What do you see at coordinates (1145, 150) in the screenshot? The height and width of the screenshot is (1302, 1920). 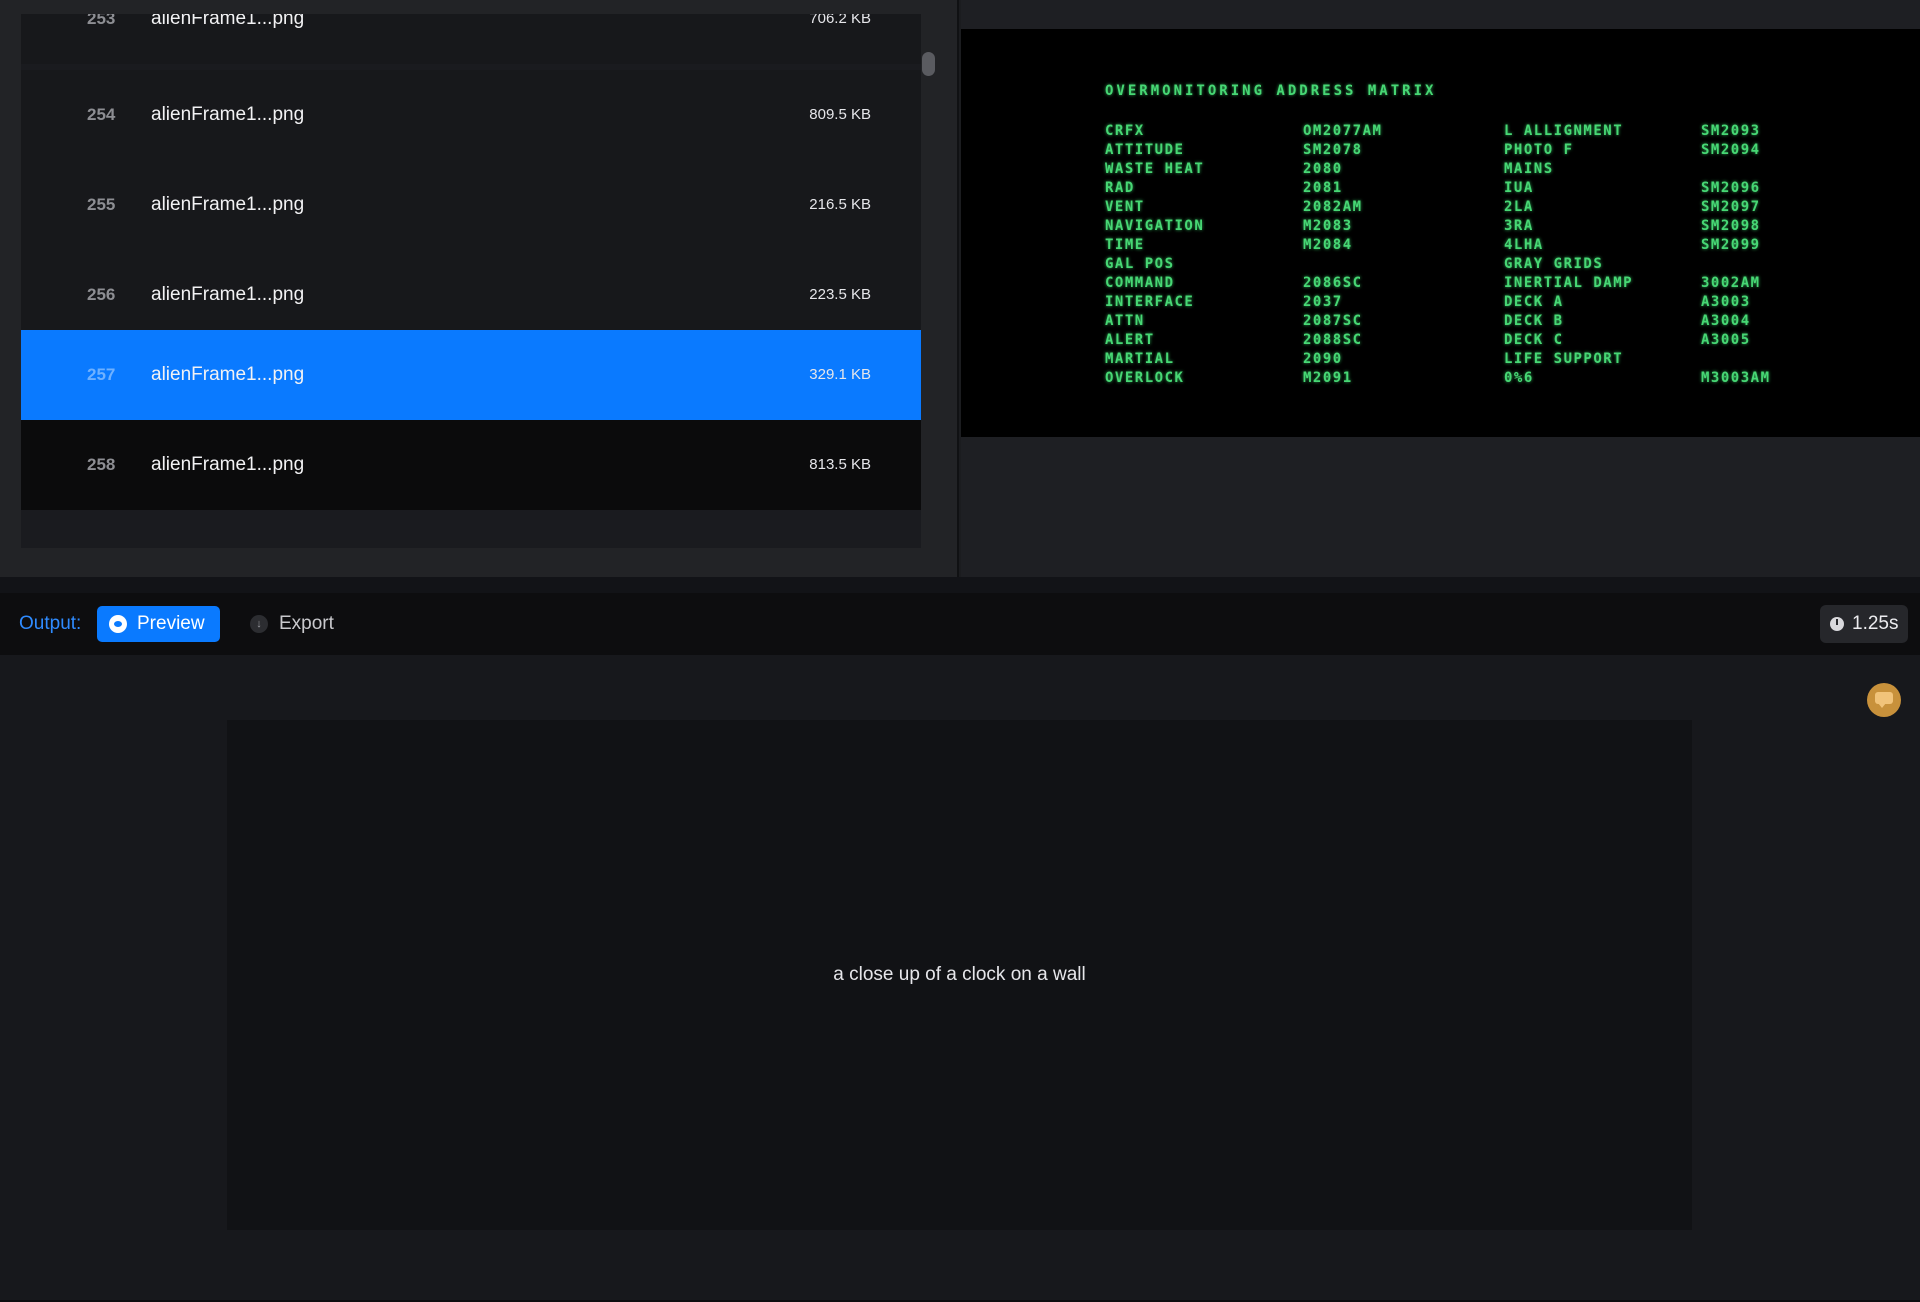 I see `matrix-cell: ATTITUDE` at bounding box center [1145, 150].